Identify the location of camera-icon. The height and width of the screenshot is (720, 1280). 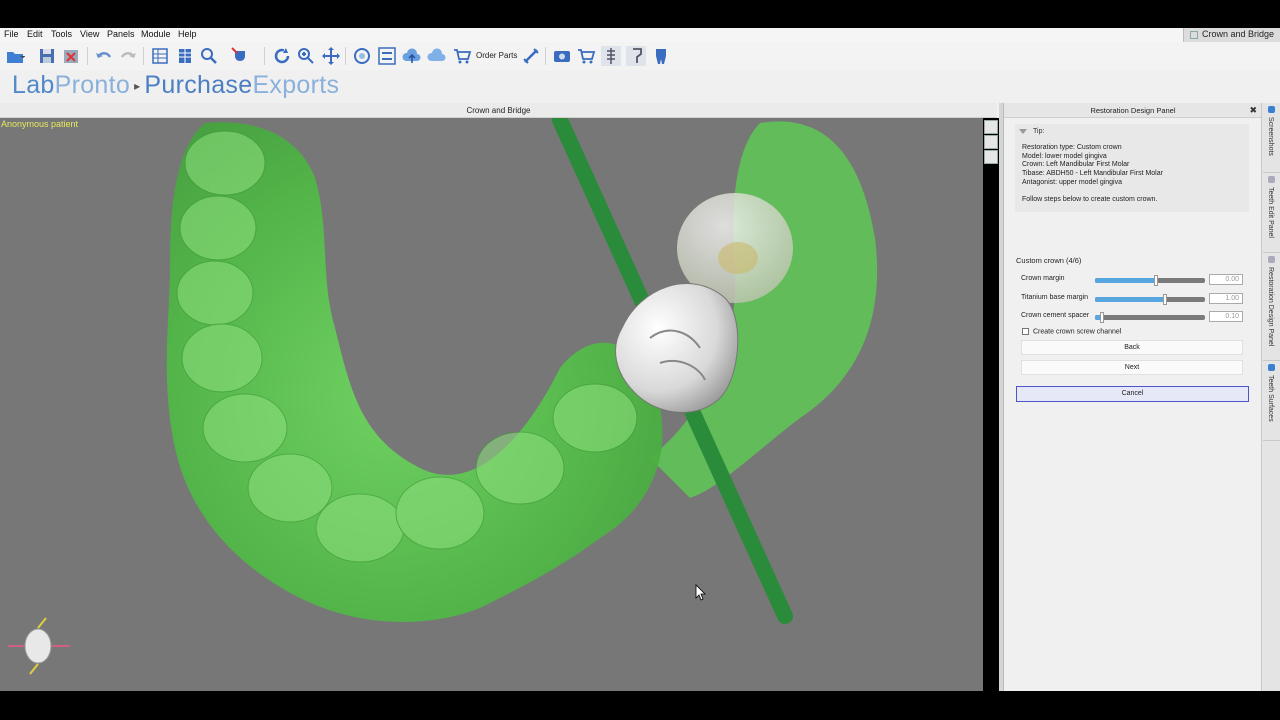
(1271, 109).